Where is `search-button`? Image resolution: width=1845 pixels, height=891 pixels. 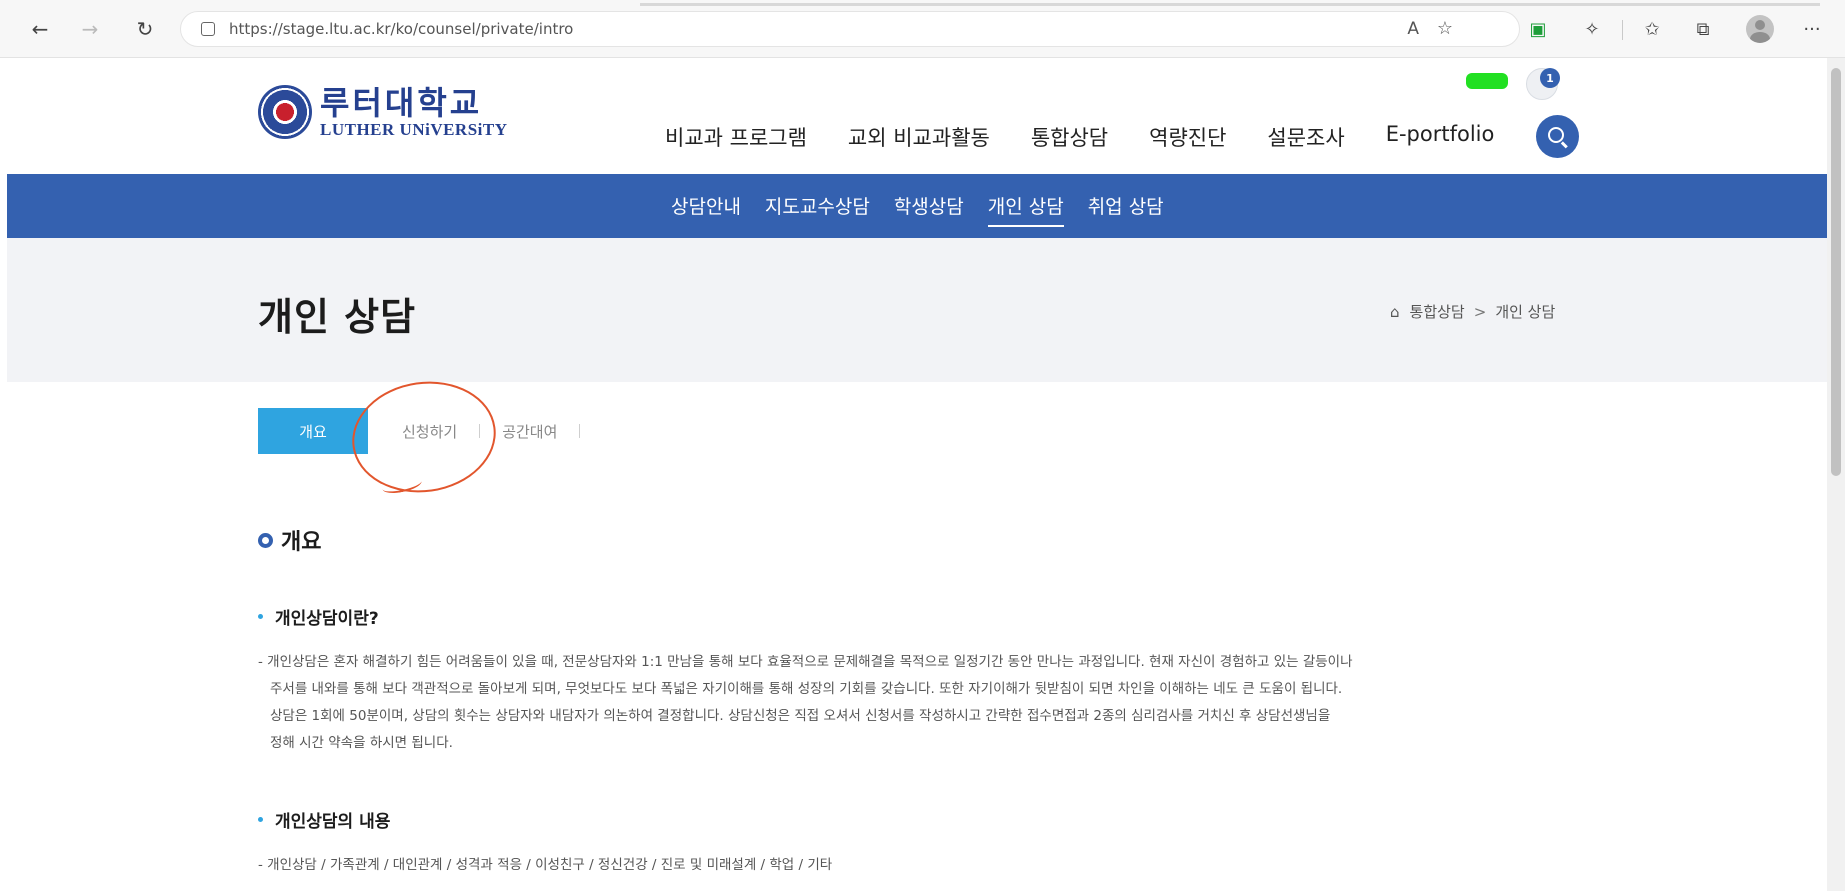
search-button is located at coordinates (1557, 136).